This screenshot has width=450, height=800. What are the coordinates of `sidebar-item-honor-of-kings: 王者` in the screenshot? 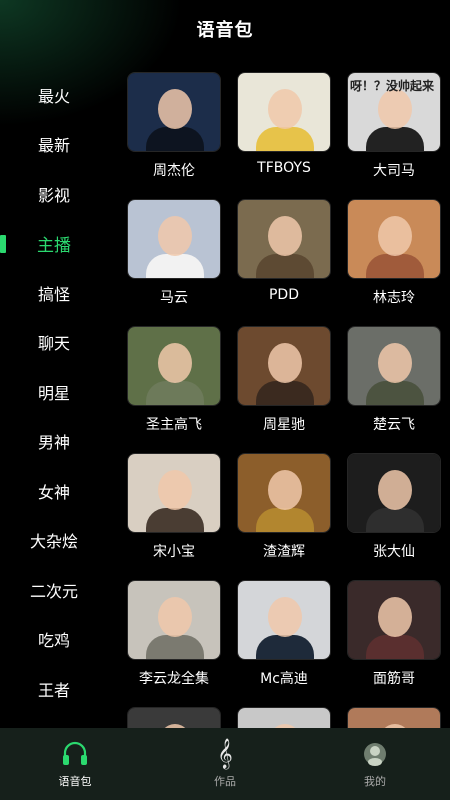 It's located at (54, 689).